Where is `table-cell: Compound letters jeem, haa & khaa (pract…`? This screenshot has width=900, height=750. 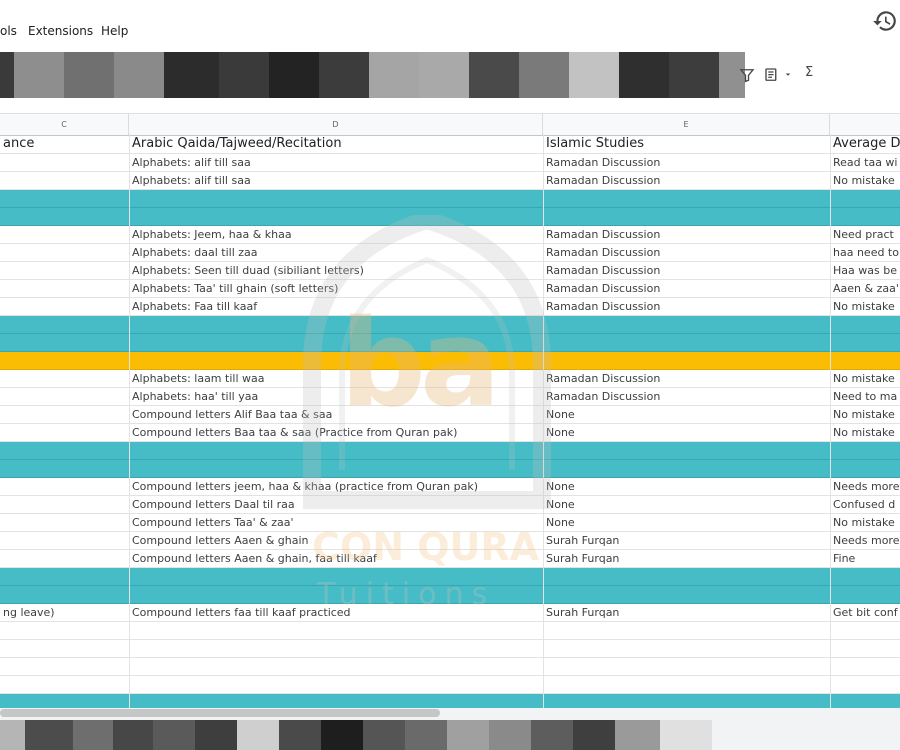
table-cell: Compound letters jeem, haa & khaa (pract… is located at coordinates (336, 486).